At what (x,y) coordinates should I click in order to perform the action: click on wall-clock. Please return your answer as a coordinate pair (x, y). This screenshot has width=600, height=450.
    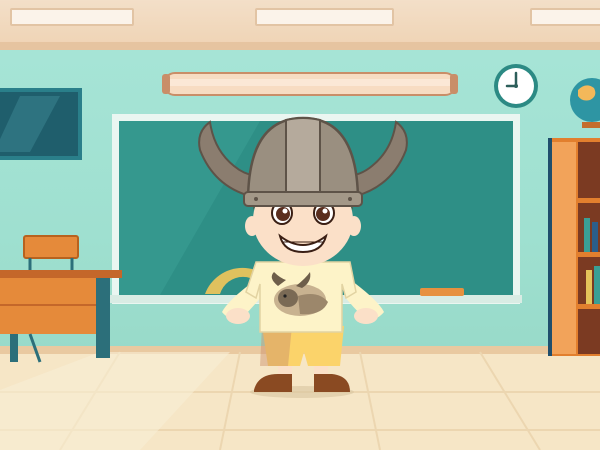
    Looking at the image, I should click on (516, 86).